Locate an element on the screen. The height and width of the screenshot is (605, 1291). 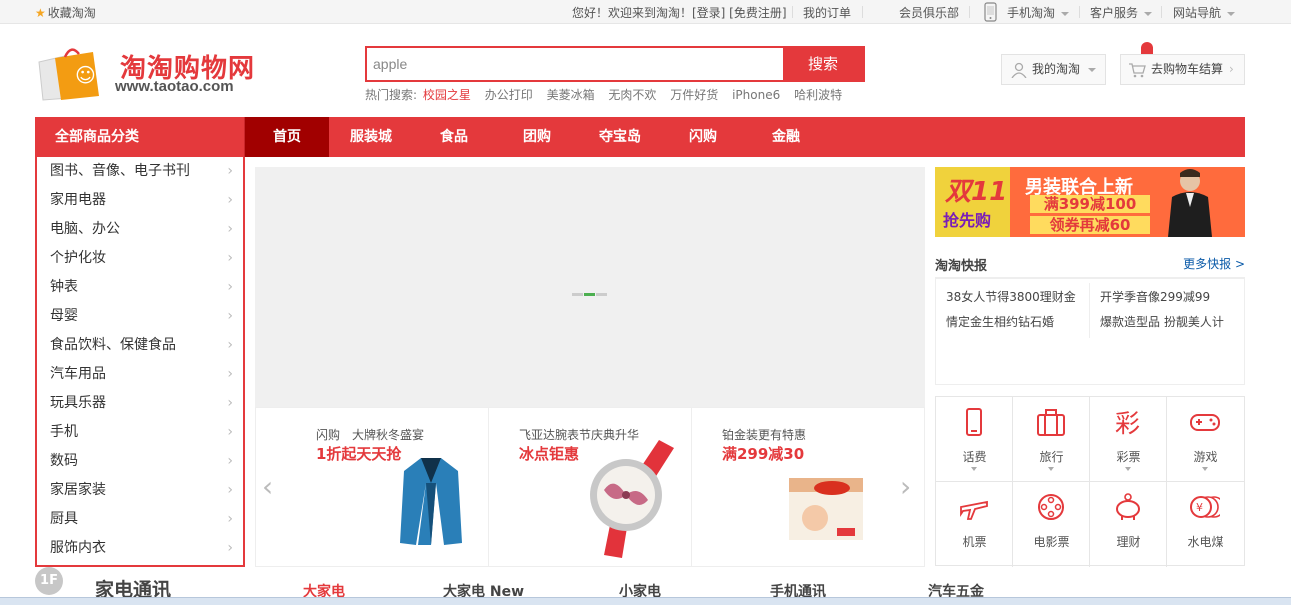
model-image is located at coordinates (1190, 203).